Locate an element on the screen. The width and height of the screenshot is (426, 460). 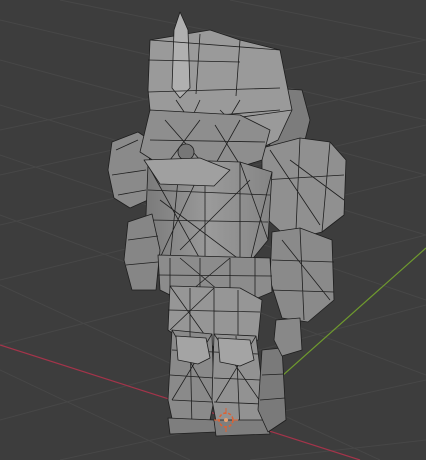
left-hip-plate is located at coordinates (142, 252).